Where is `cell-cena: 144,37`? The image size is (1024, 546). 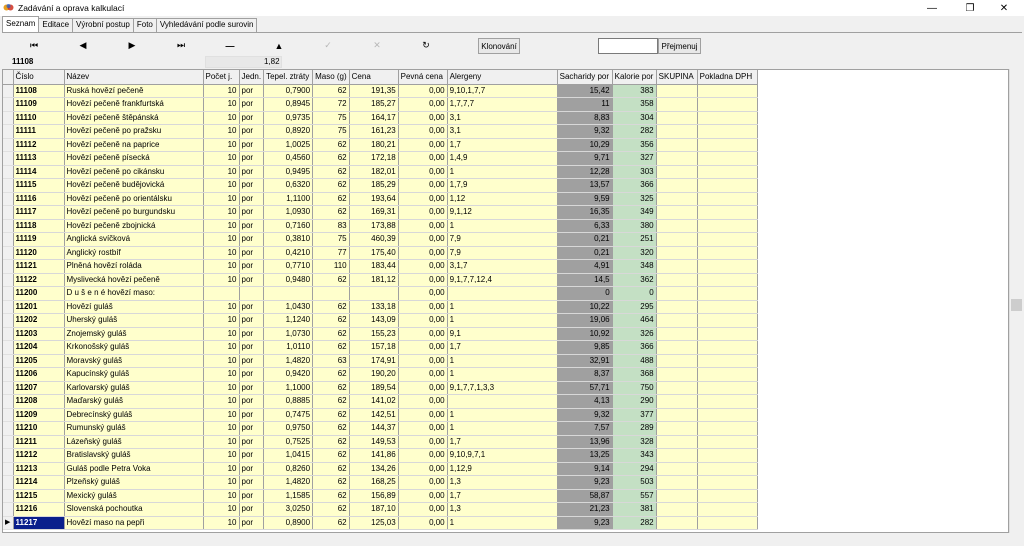
cell-cena: 144,37 is located at coordinates (374, 428).